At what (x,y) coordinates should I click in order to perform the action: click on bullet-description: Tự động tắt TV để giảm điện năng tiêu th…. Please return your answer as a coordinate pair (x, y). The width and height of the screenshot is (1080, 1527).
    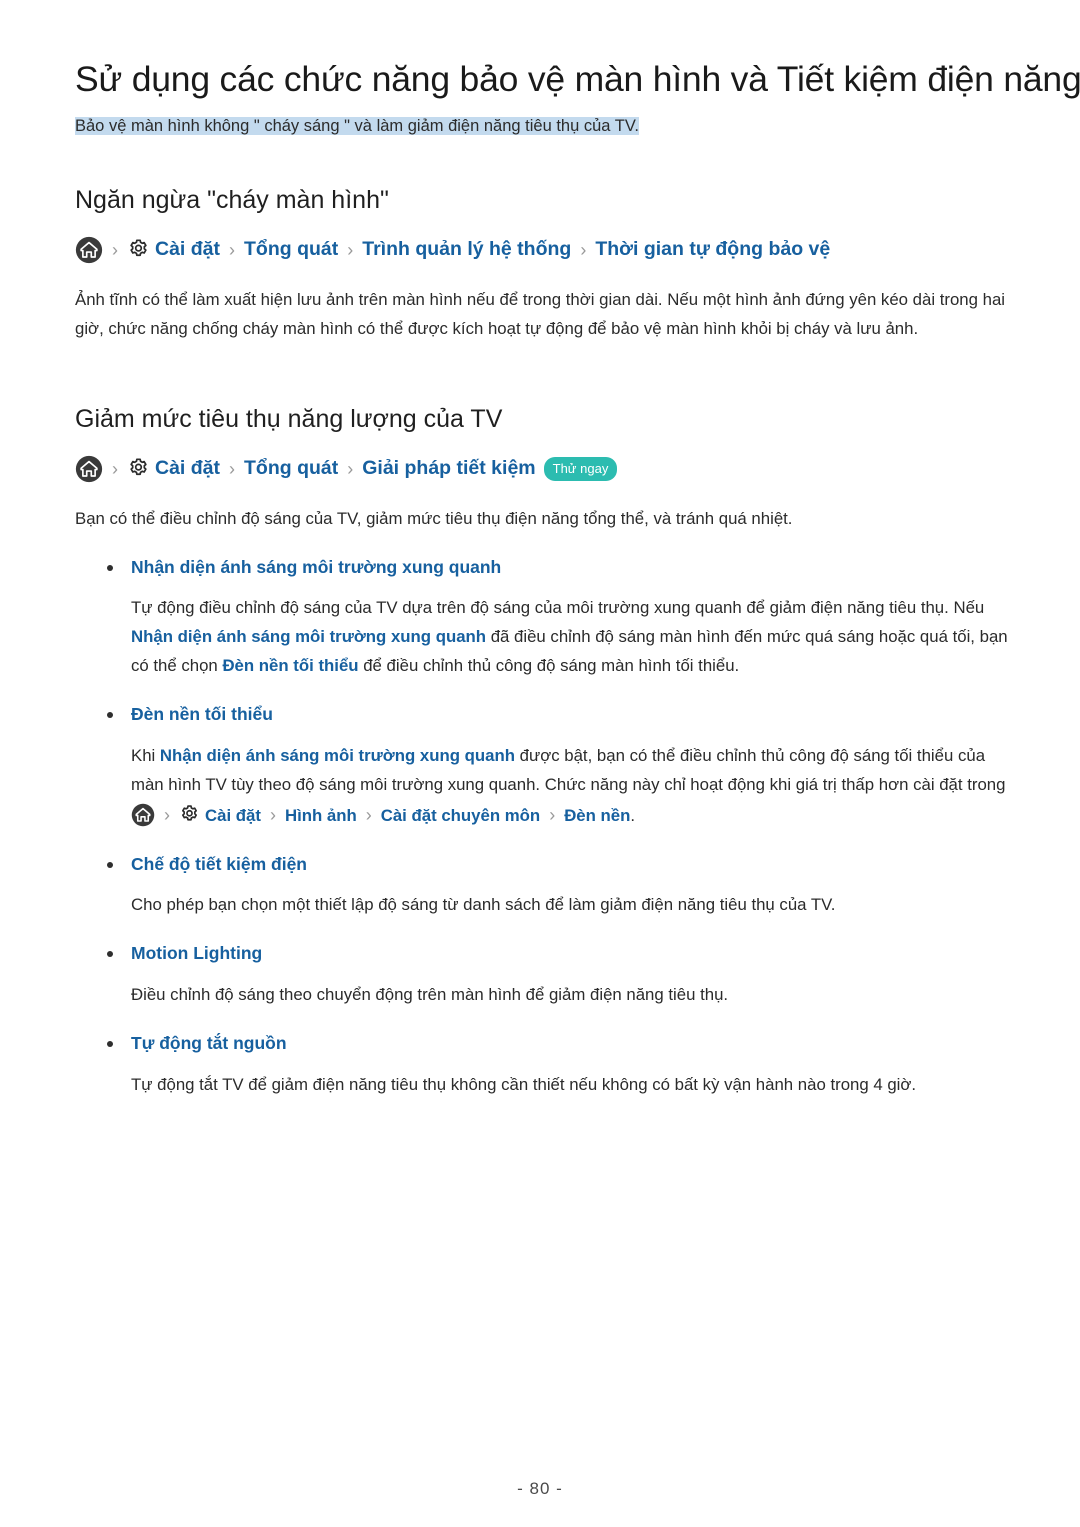
    Looking at the image, I should click on (524, 1084).